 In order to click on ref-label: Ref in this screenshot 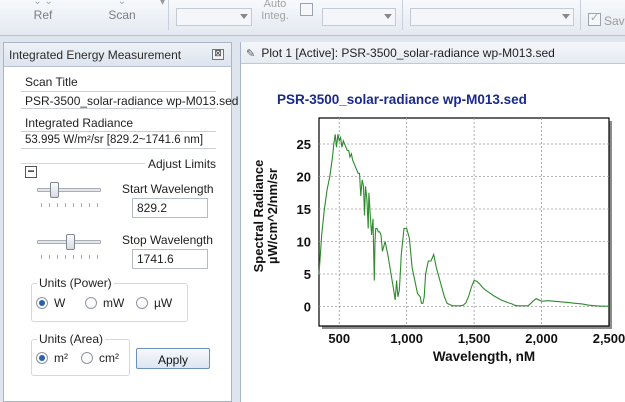, I will do `click(43, 15)`.